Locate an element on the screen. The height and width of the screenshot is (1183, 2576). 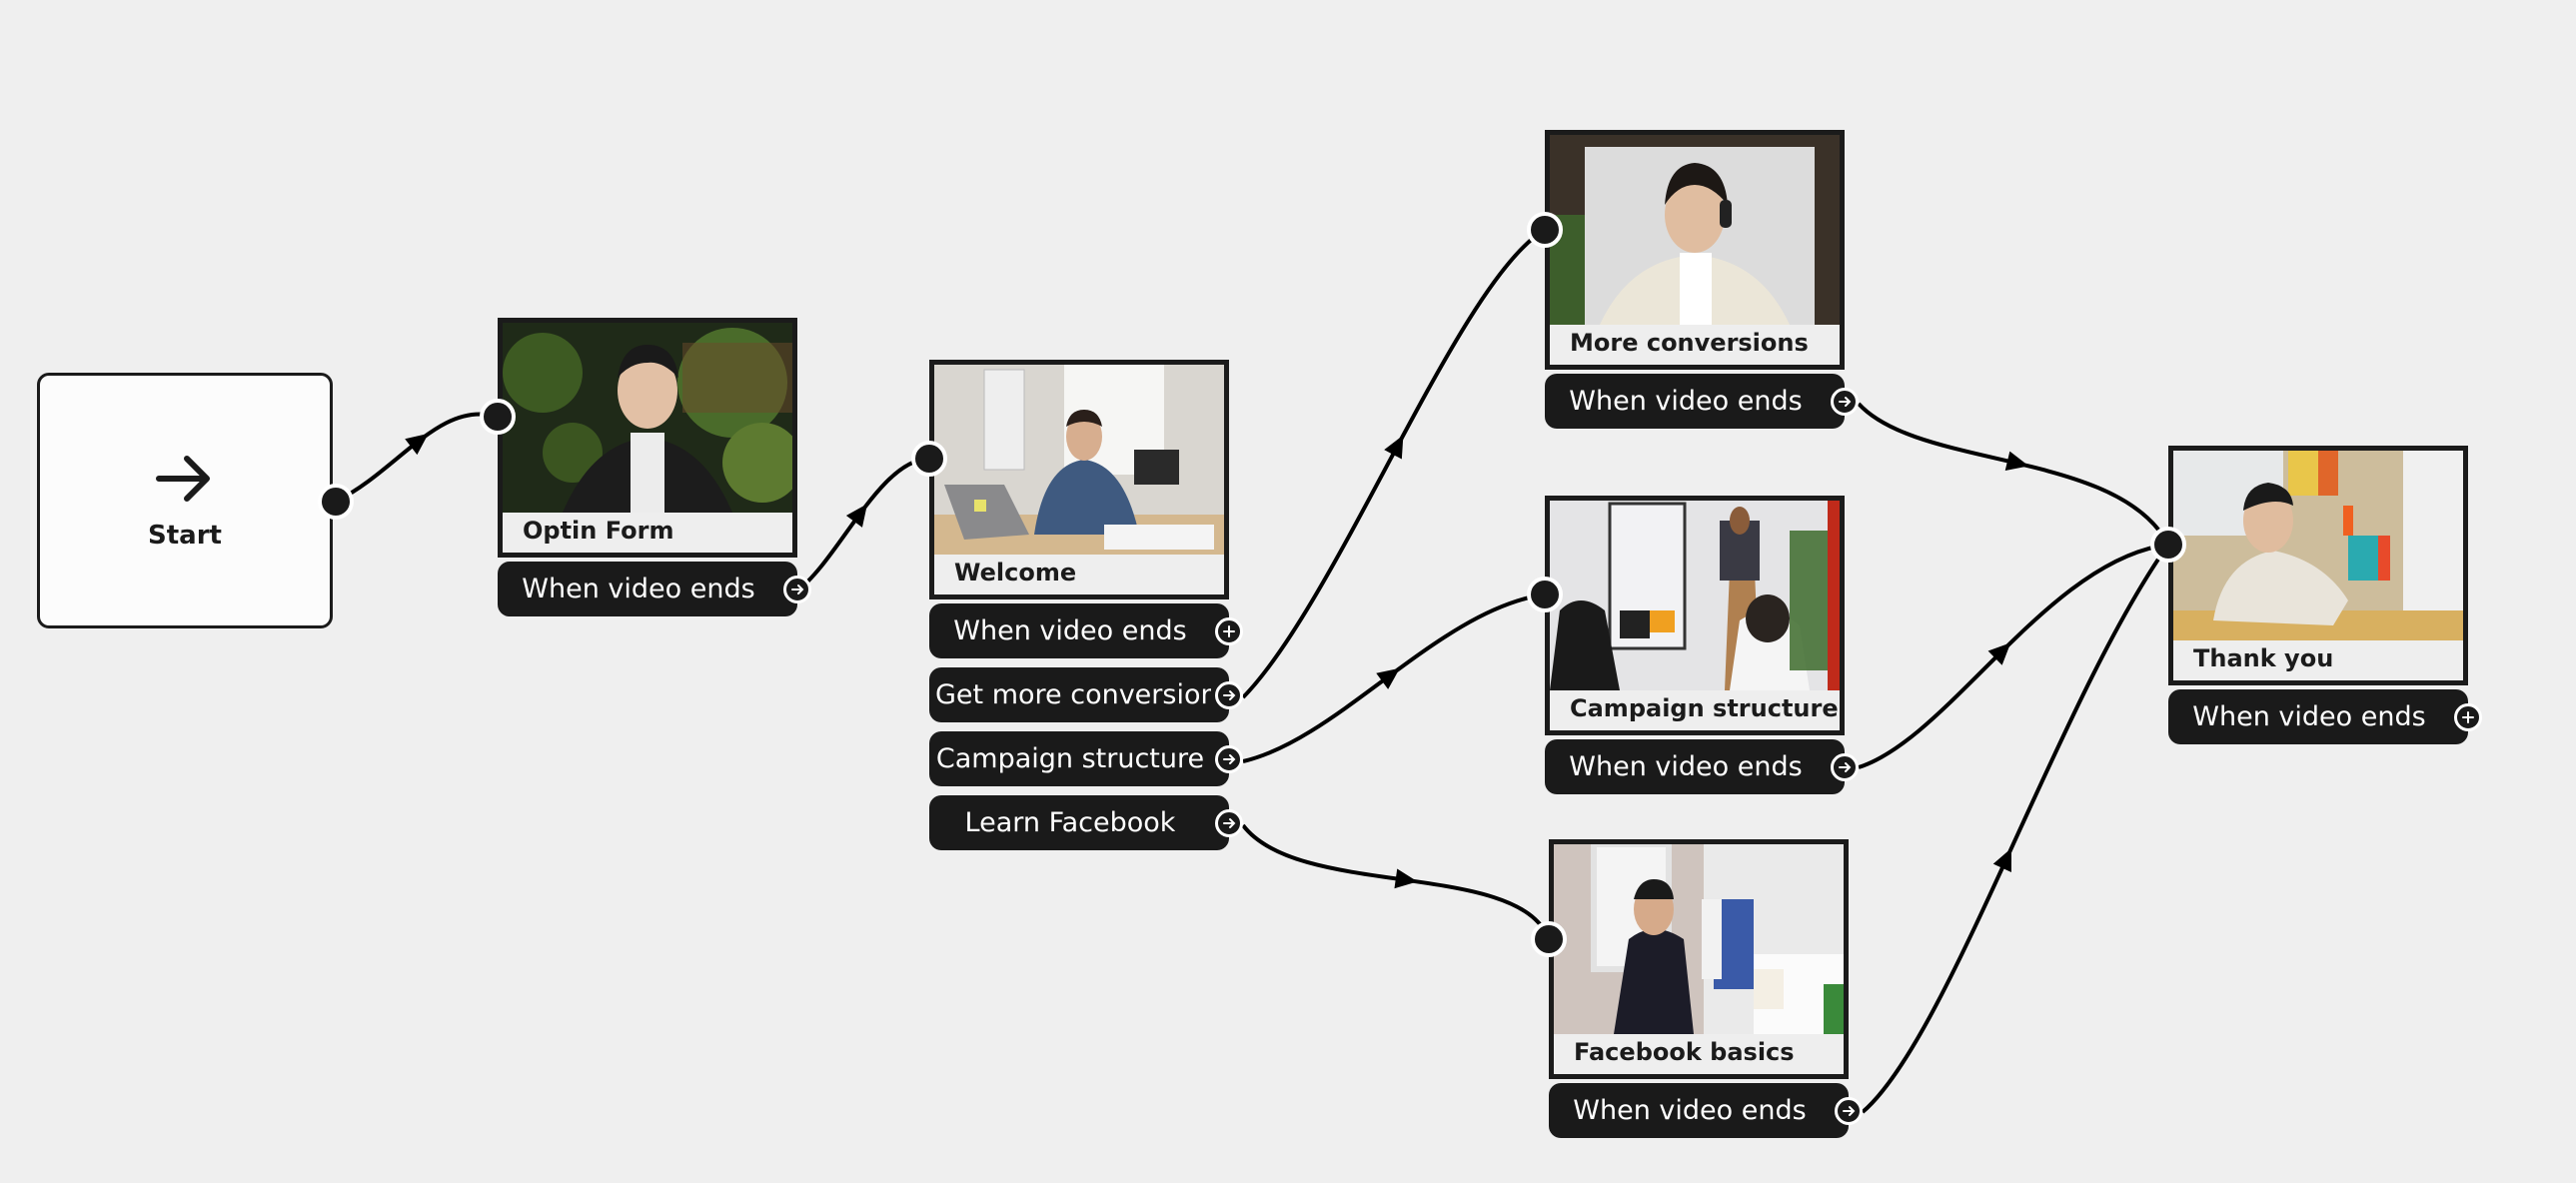
node-title: More conversions is located at coordinates (1689, 343).